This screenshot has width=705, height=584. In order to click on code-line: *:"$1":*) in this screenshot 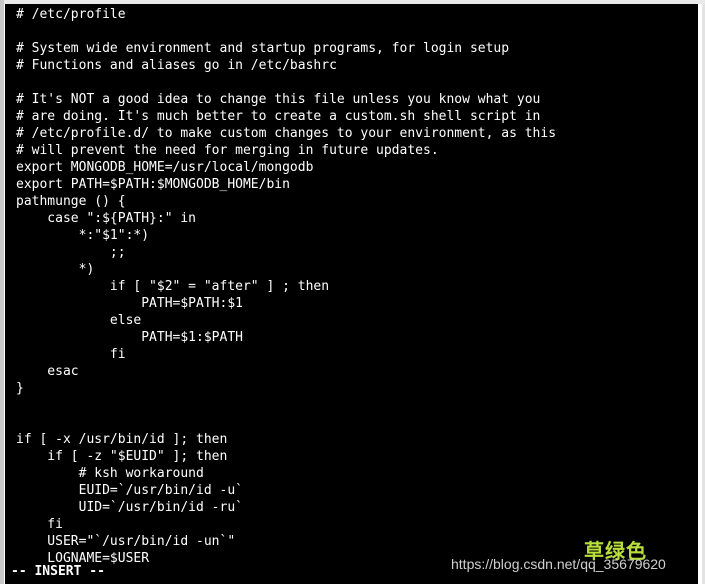, I will do `click(83, 235)`.